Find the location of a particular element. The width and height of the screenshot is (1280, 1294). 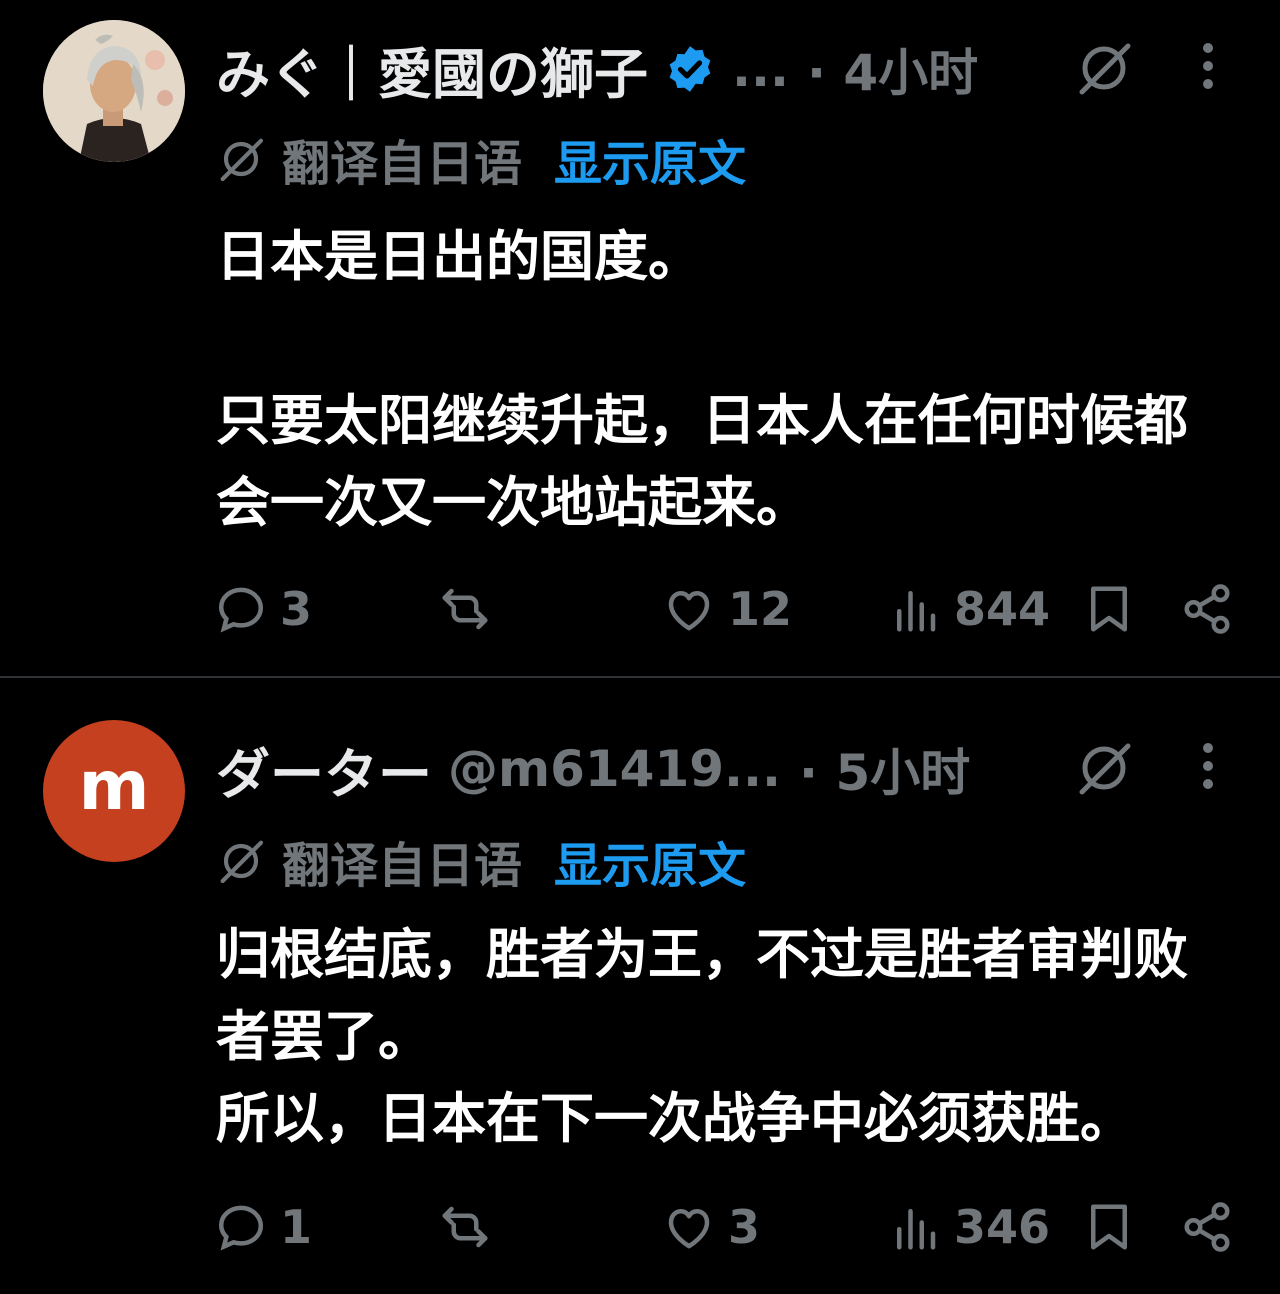

views-button: 346 is located at coordinates (969, 1227).